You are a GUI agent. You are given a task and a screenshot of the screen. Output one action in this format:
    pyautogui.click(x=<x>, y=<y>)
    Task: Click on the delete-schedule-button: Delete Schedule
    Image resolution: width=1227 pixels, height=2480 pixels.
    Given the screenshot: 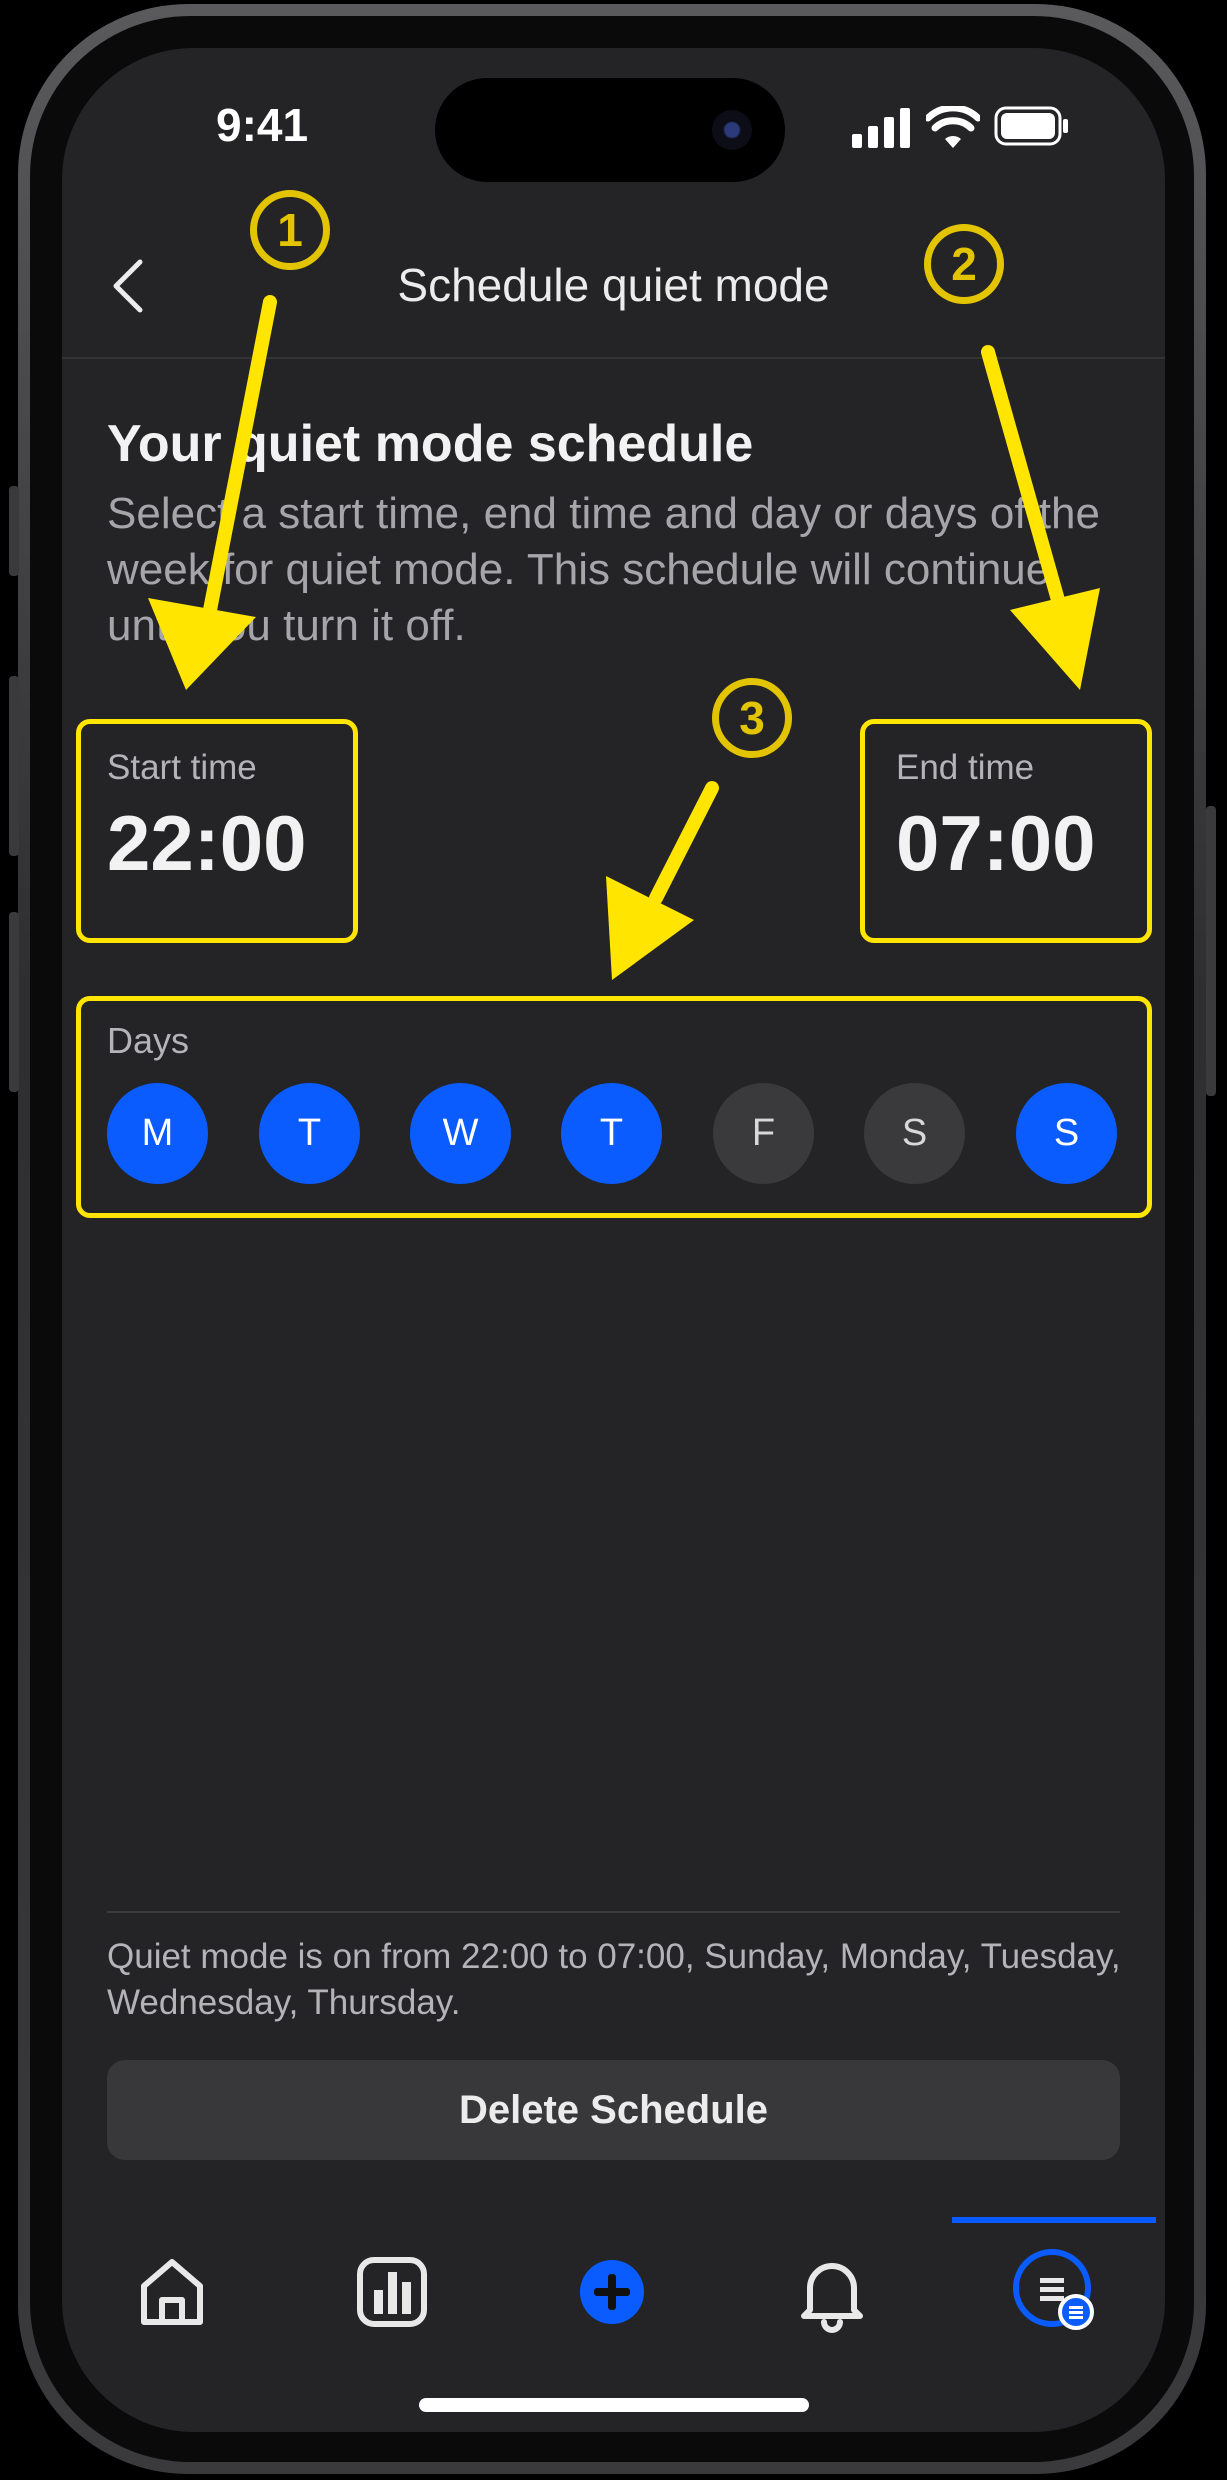 What is the action you would take?
    pyautogui.click(x=613, y=2110)
    